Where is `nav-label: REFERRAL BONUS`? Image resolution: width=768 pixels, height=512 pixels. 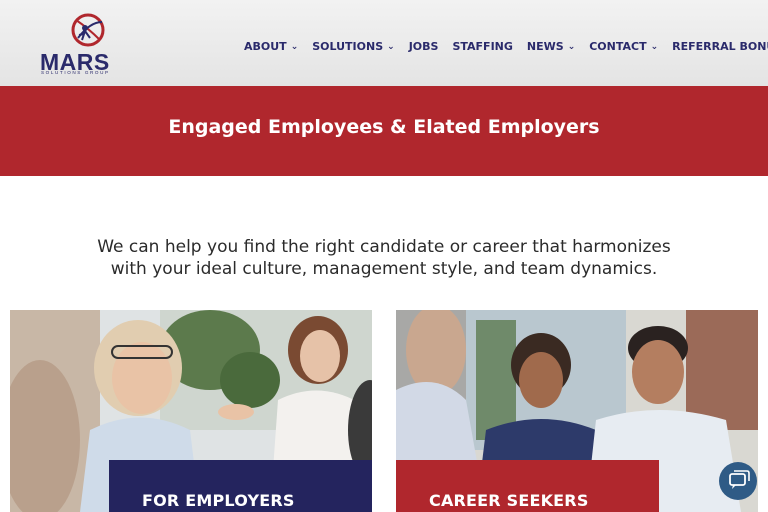
nav-label: REFERRAL BONUS is located at coordinates (720, 46).